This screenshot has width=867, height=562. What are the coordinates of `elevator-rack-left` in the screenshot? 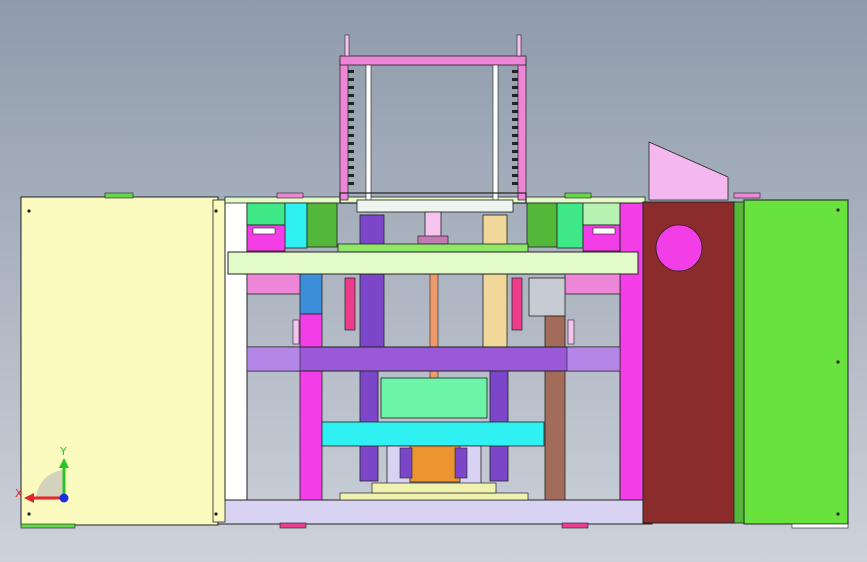 It's located at (351, 127).